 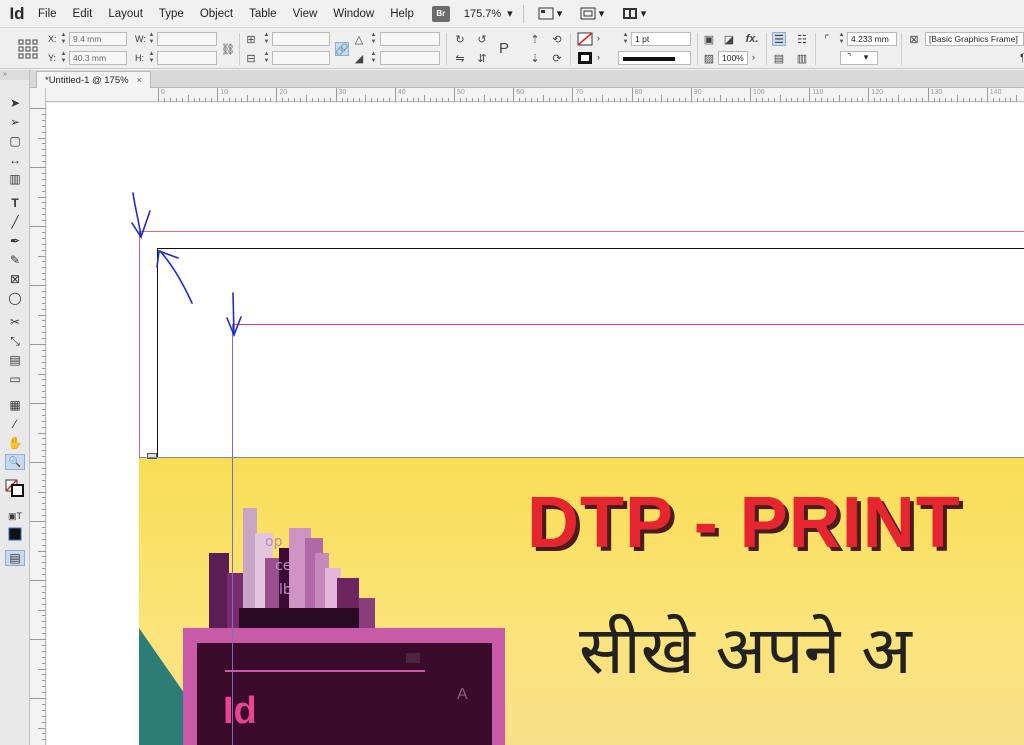 What do you see at coordinates (779, 58) in the screenshot?
I see `auto-fit-icon: ▤` at bounding box center [779, 58].